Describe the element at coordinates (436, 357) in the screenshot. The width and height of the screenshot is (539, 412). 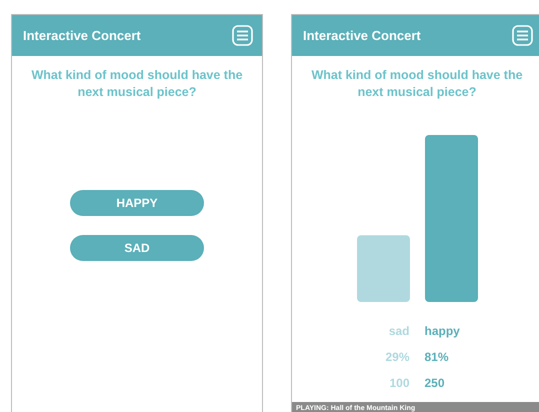
I see `percent-value: 81%` at that location.